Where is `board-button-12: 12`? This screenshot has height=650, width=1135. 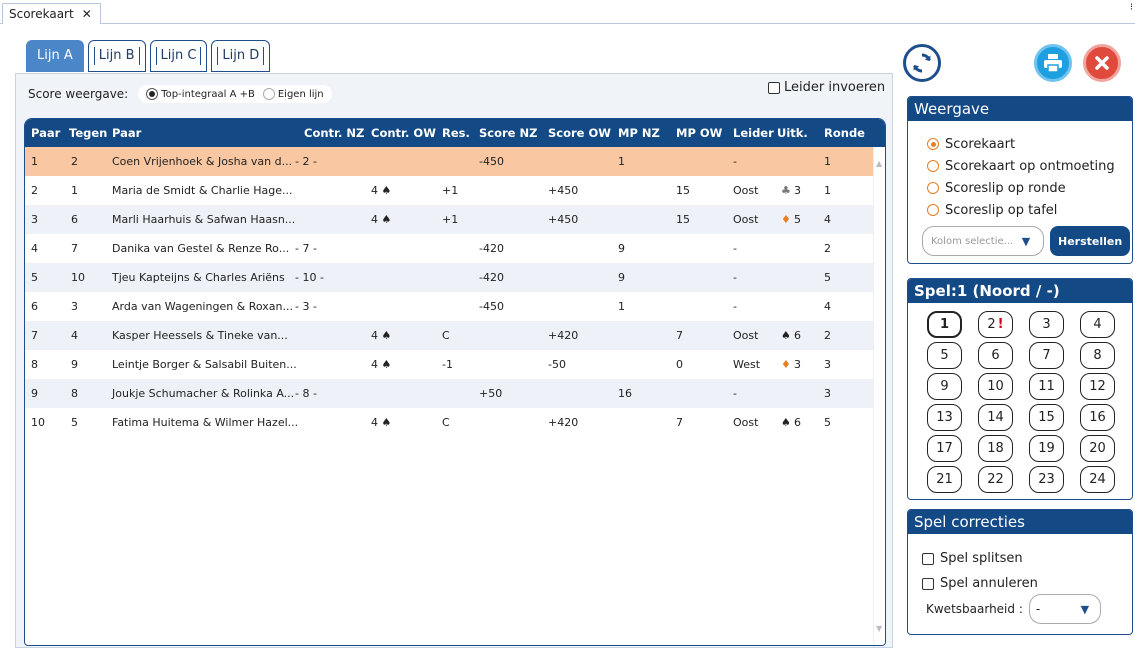
board-button-12: 12 is located at coordinates (1097, 386).